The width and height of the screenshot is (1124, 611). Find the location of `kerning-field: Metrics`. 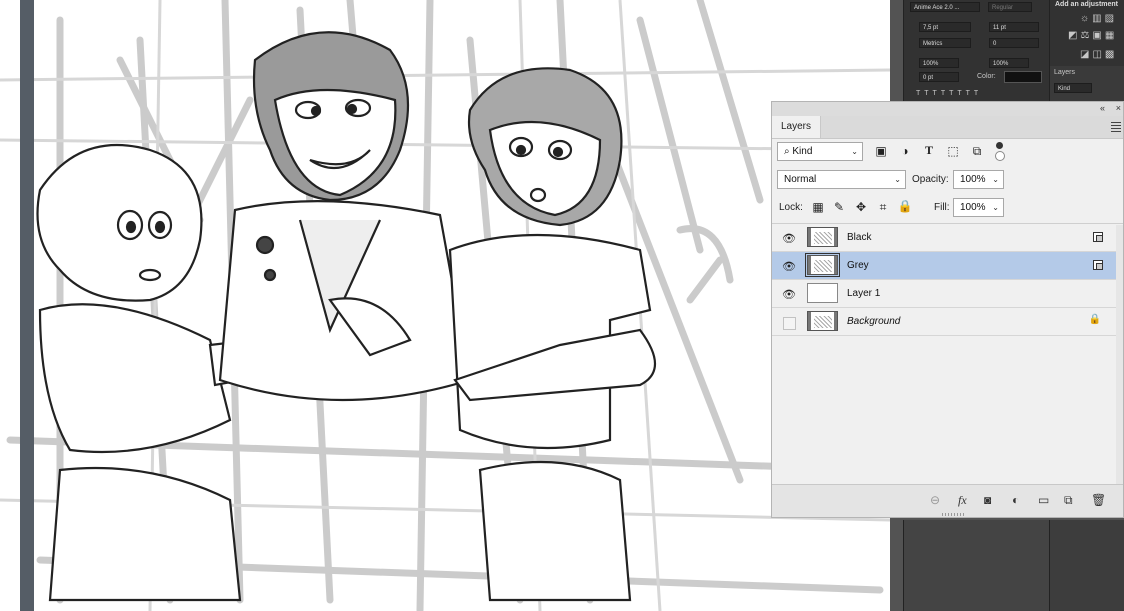

kerning-field: Metrics is located at coordinates (945, 43).